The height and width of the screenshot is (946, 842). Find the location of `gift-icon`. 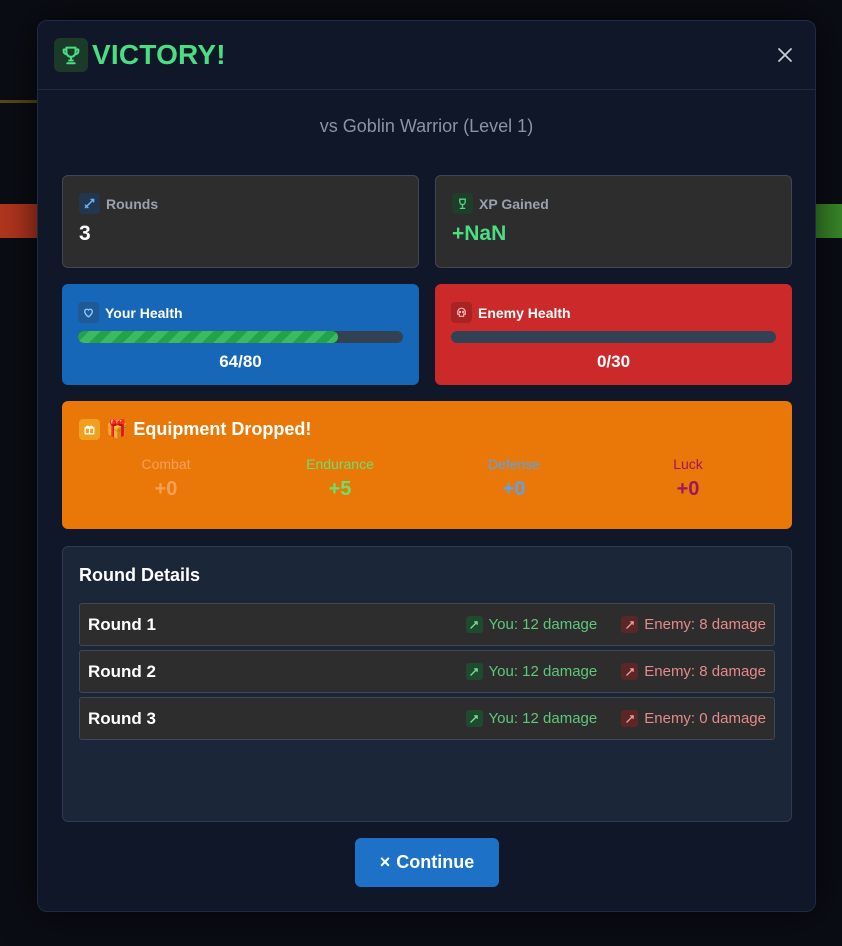

gift-icon is located at coordinates (89, 429).